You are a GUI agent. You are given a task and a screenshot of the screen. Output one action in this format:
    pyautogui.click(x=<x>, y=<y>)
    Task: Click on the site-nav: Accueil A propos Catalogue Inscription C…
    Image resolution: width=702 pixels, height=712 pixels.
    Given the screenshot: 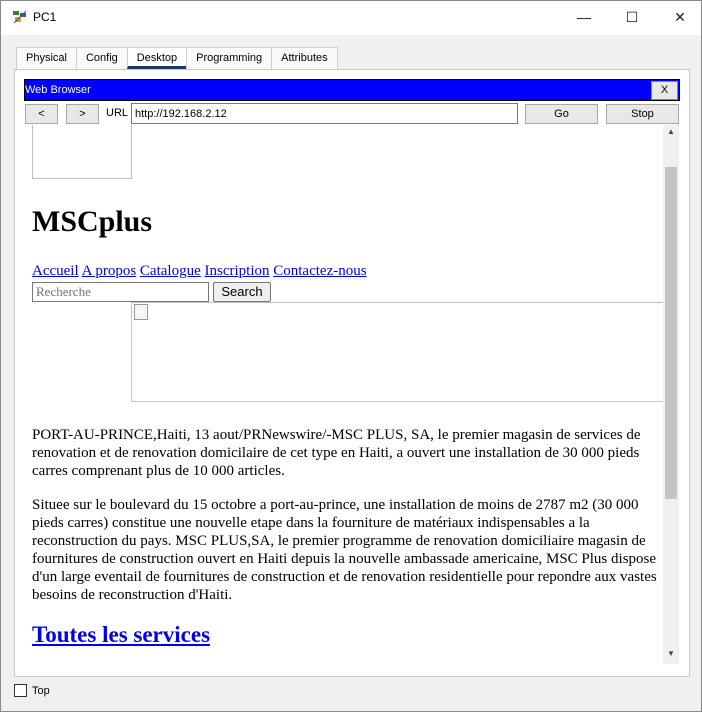 What is the action you would take?
    pyautogui.click(x=199, y=271)
    